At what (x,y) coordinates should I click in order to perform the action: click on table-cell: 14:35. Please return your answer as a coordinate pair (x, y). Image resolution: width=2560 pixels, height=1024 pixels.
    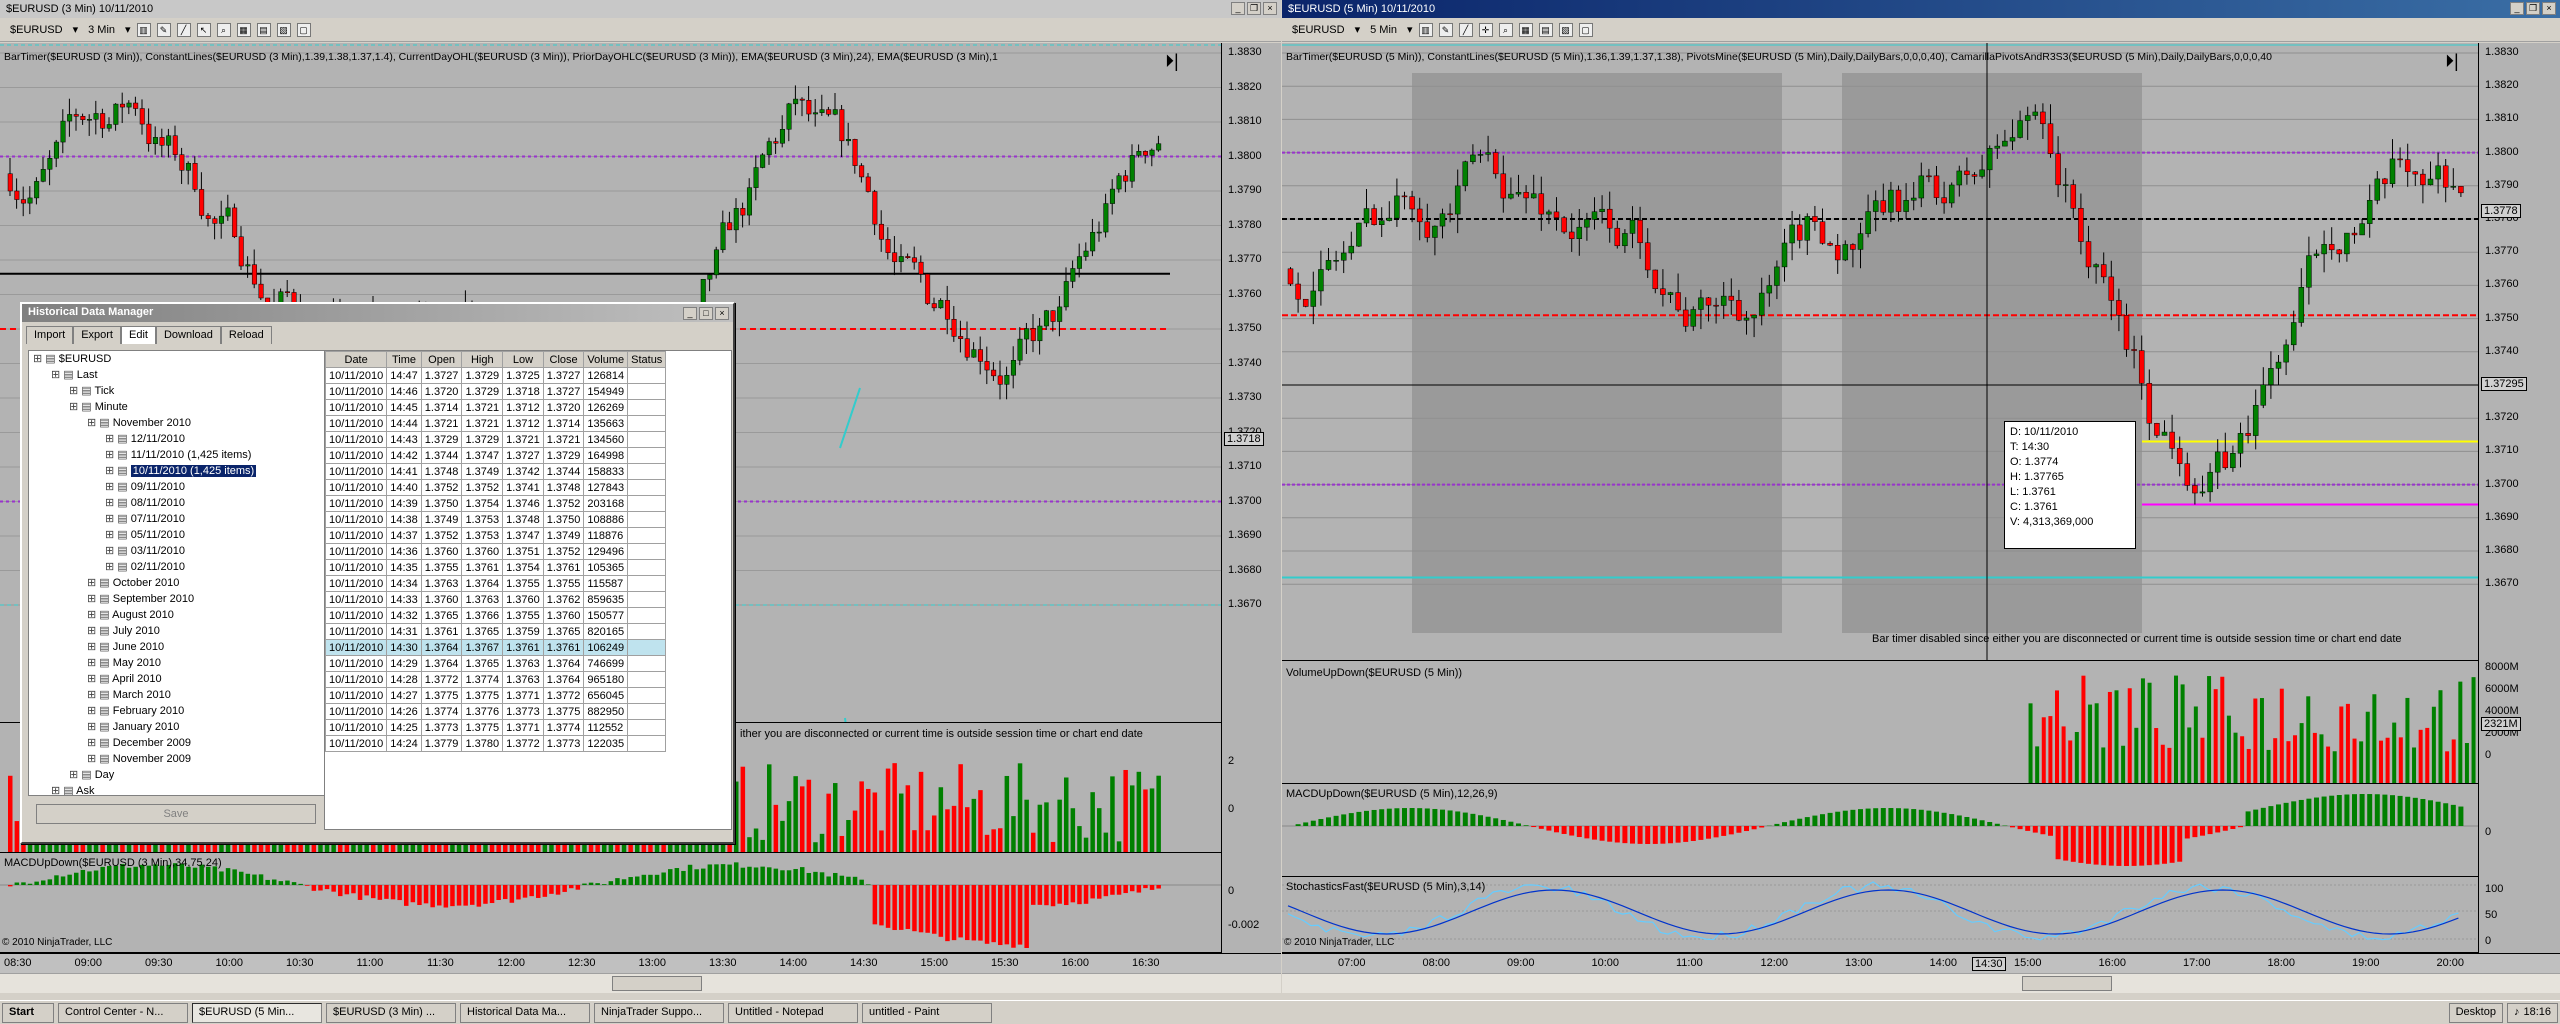
    Looking at the image, I should click on (404, 567).